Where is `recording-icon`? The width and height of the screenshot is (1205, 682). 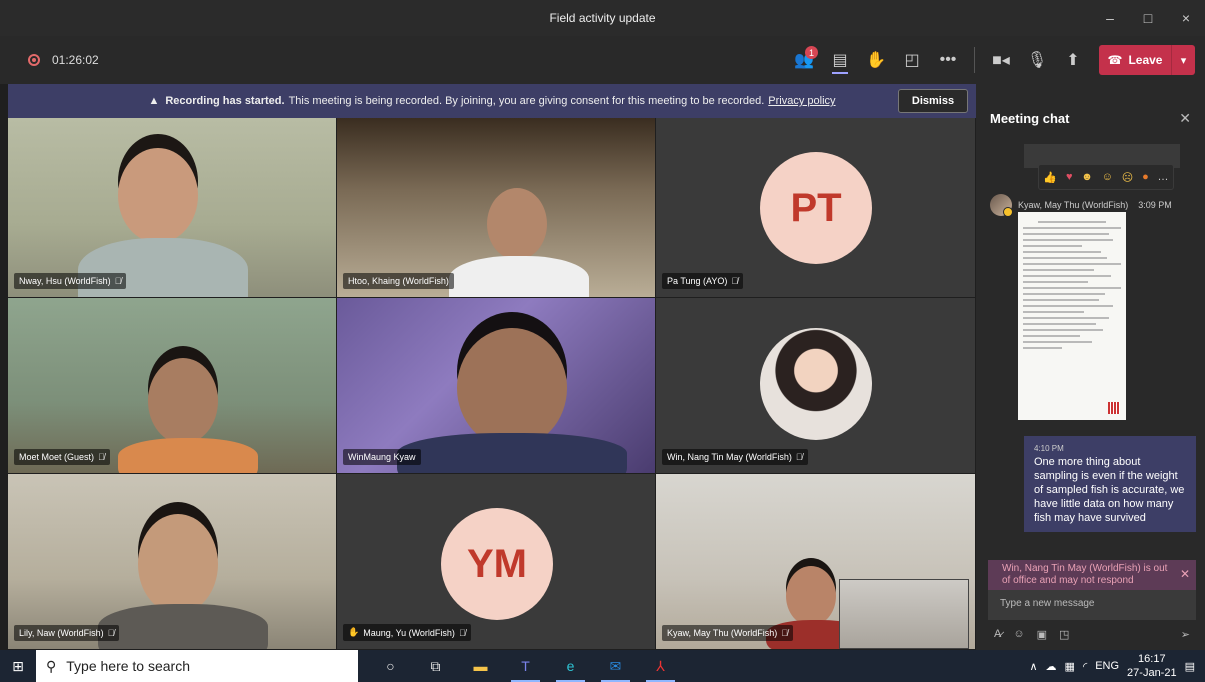 recording-icon is located at coordinates (34, 60).